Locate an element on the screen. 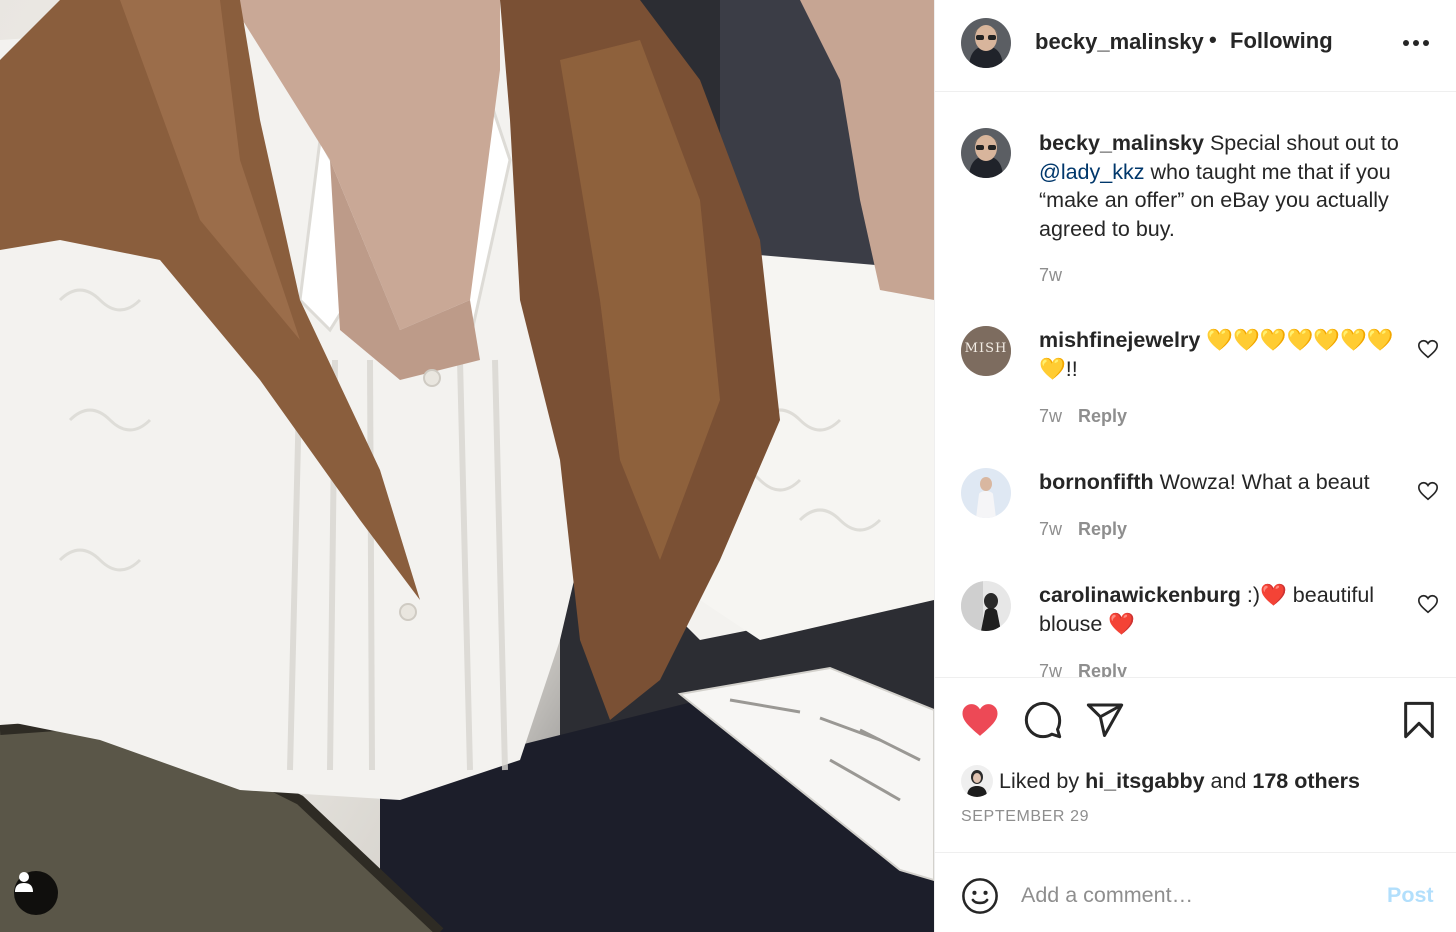 The height and width of the screenshot is (932, 1456). caption-username: becky_malinsky is located at coordinates (1121, 143).